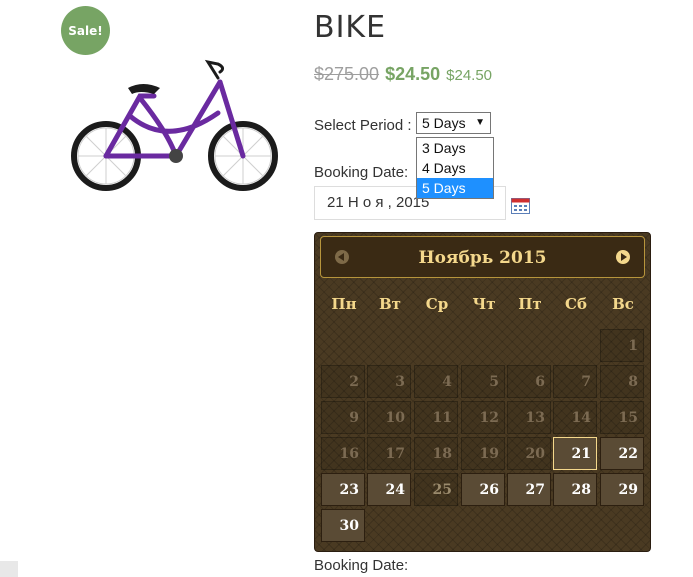 This screenshot has height=577, width=693. What do you see at coordinates (436, 453) in the screenshot?
I see `calendar-day: 18` at bounding box center [436, 453].